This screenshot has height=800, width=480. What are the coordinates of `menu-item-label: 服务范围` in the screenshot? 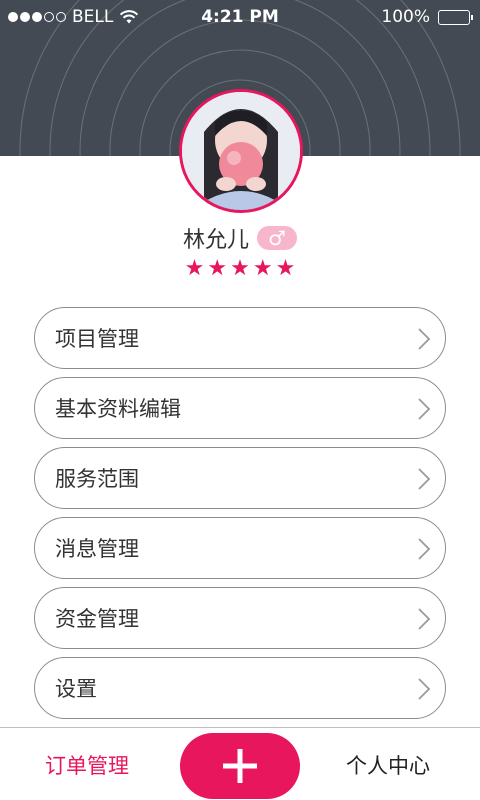 It's located at (97, 479).